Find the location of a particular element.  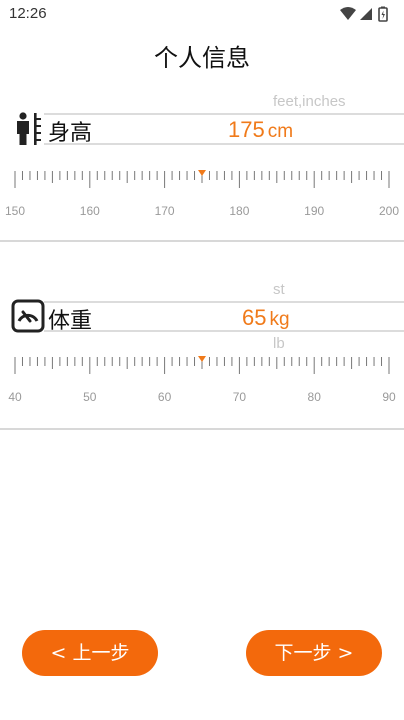

height-value: 175 is located at coordinates (246, 129).